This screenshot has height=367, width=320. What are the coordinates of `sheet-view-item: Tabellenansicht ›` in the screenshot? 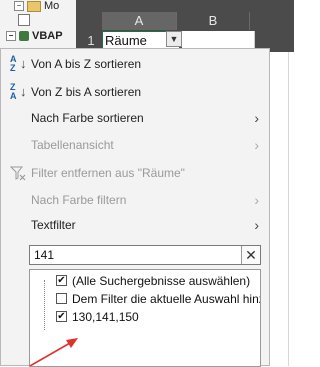 It's located at (135, 145).